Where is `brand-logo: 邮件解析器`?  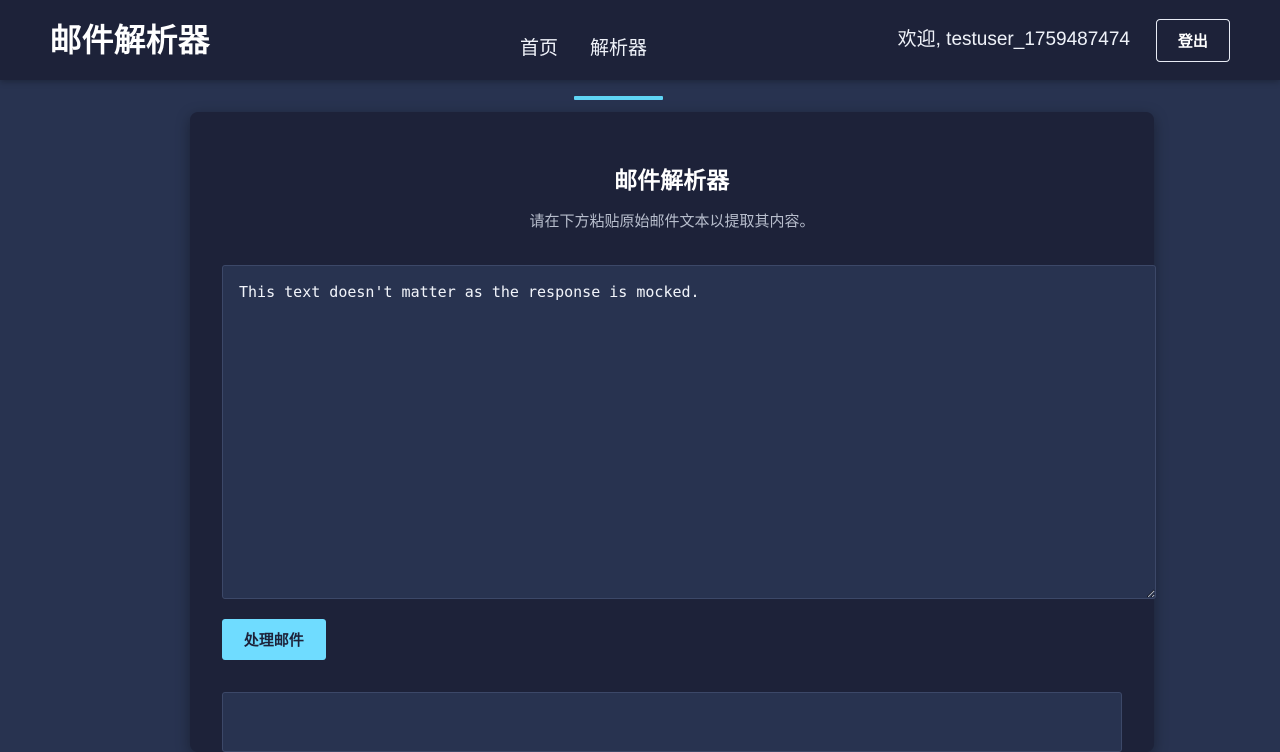
brand-logo: 邮件解析器 is located at coordinates (130, 40).